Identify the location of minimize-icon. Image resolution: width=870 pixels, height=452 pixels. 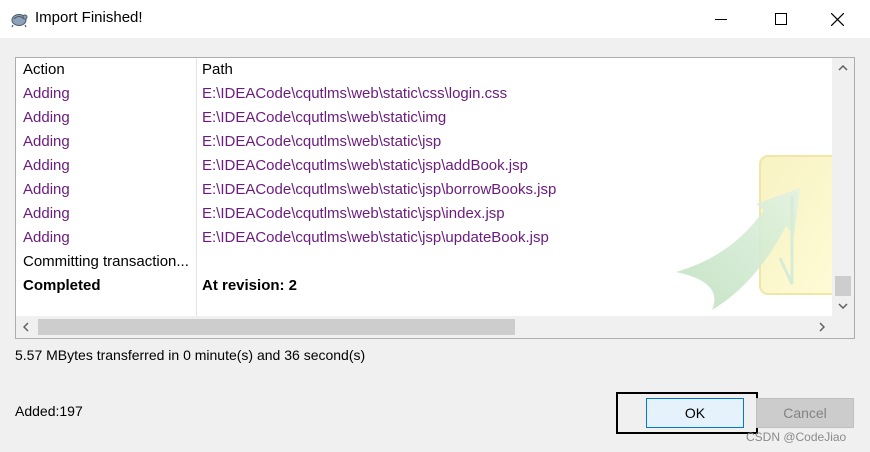
(721, 19).